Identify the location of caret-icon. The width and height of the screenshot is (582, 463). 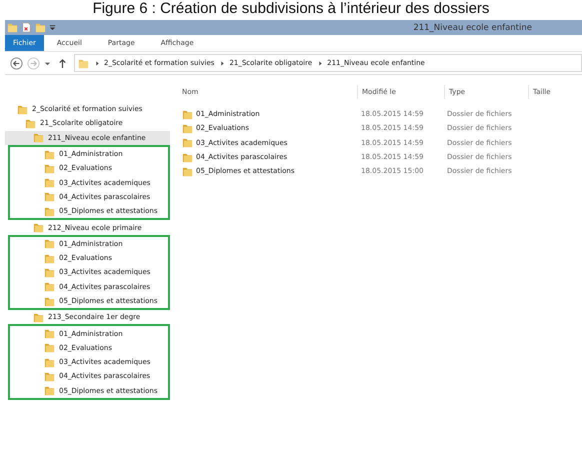
(47, 63).